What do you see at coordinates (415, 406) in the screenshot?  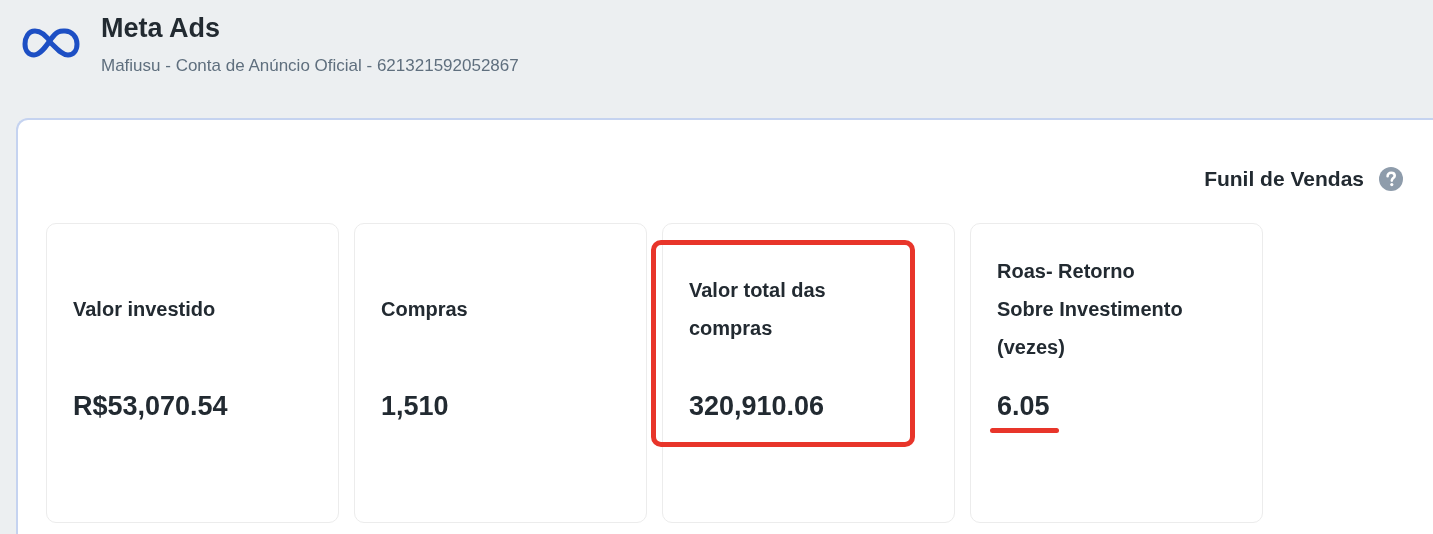 I see `metric-value: 1,510` at bounding box center [415, 406].